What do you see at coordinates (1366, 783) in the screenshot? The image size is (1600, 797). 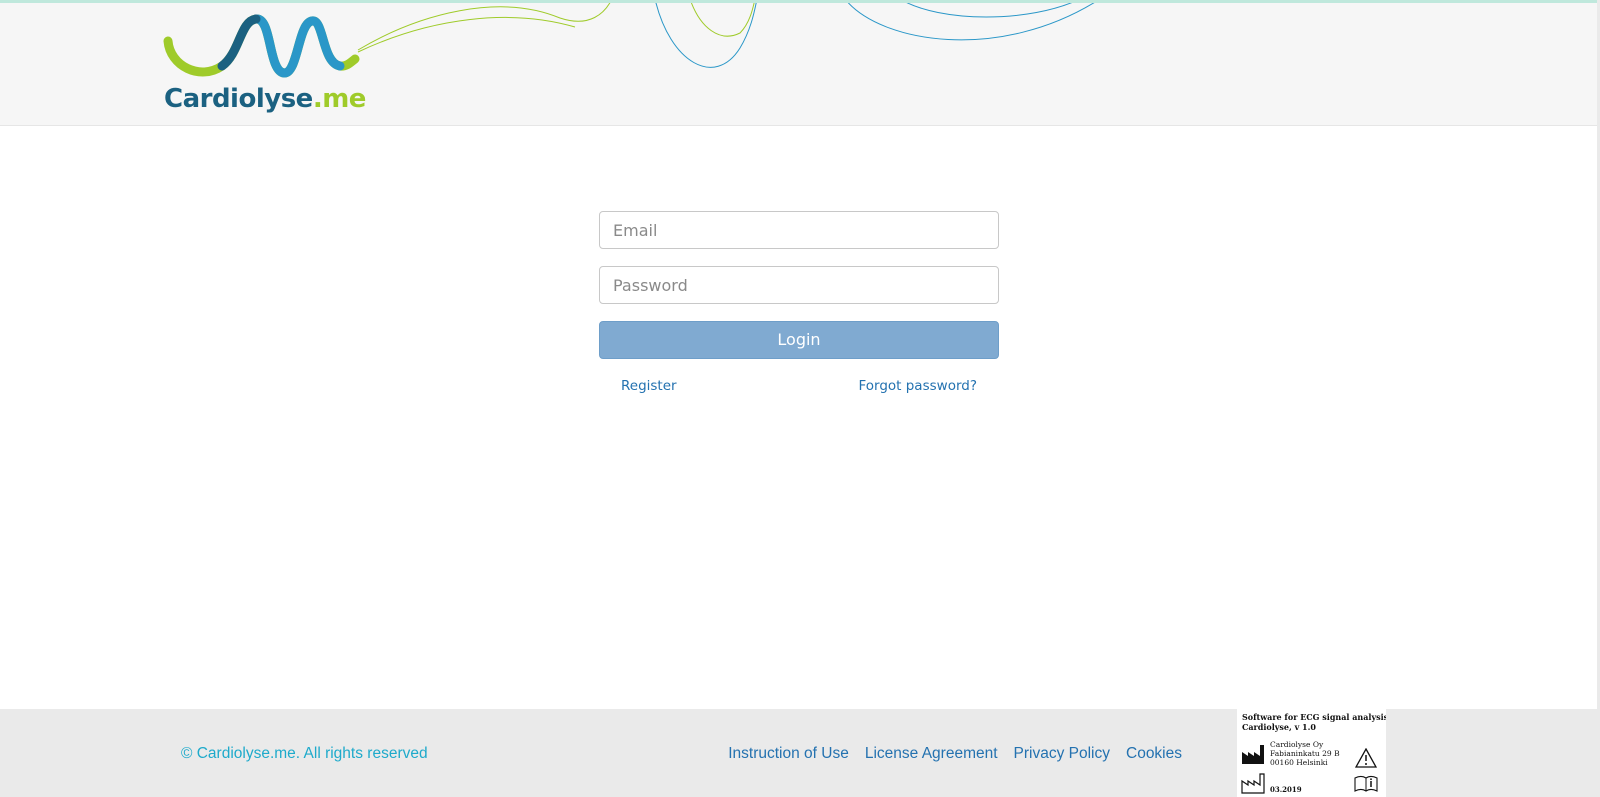 I see `instructions-icon` at bounding box center [1366, 783].